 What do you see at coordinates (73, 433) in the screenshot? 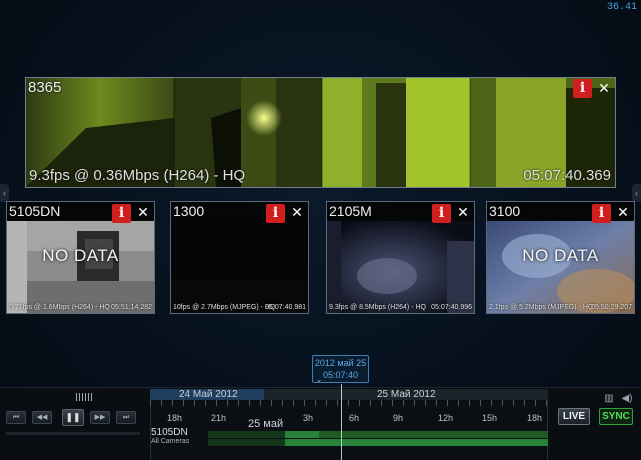
I see `speed-slider` at bounding box center [73, 433].